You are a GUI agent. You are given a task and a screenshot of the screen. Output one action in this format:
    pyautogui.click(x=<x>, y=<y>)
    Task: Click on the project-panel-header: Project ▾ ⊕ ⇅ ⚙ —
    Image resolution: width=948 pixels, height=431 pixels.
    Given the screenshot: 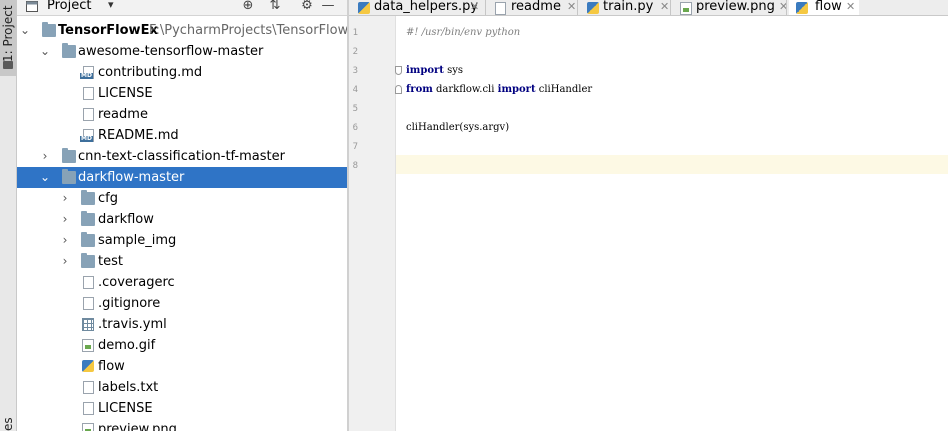 What is the action you would take?
    pyautogui.click(x=182, y=8)
    